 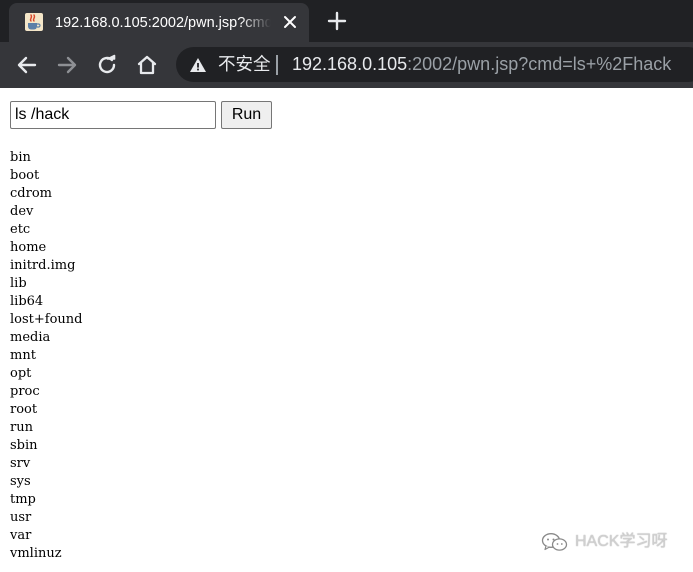 I want to click on output-line: lost+found, so click(x=46, y=319).